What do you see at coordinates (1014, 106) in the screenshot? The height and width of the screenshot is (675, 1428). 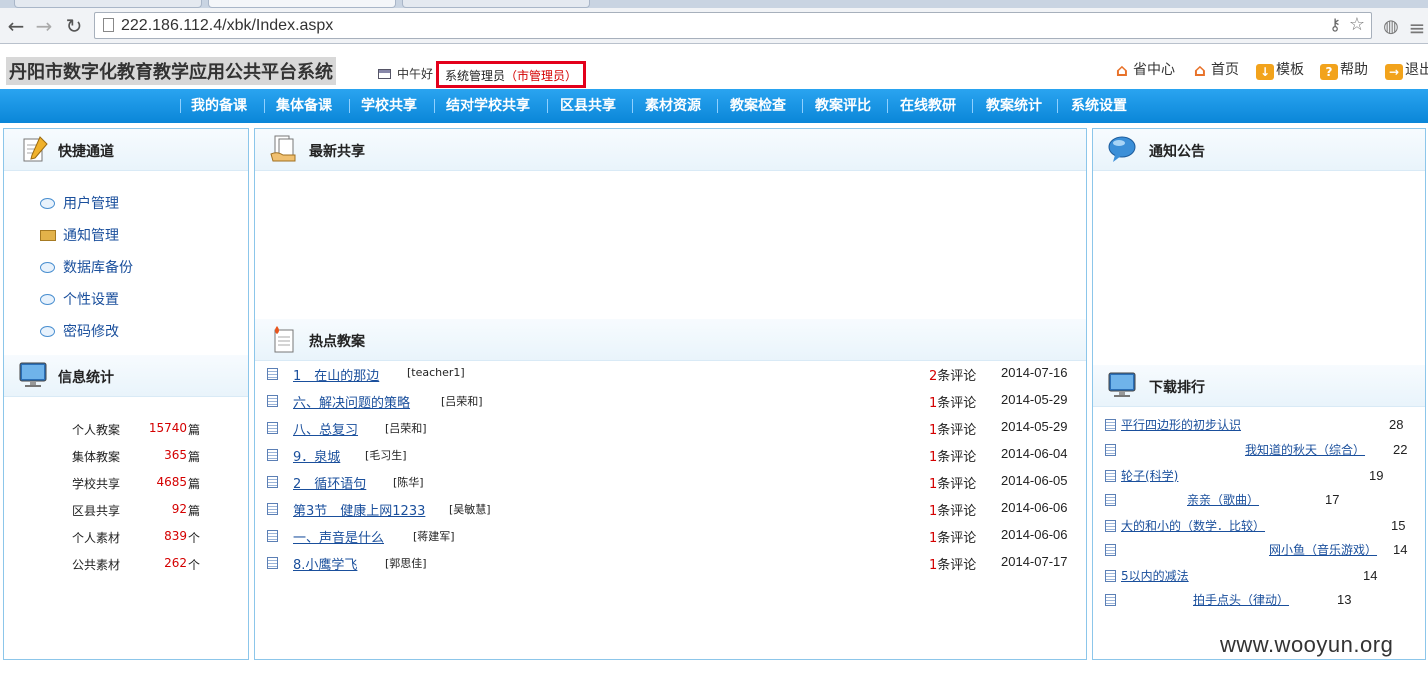 I see `nav-lesson-stats: 教案统计` at bounding box center [1014, 106].